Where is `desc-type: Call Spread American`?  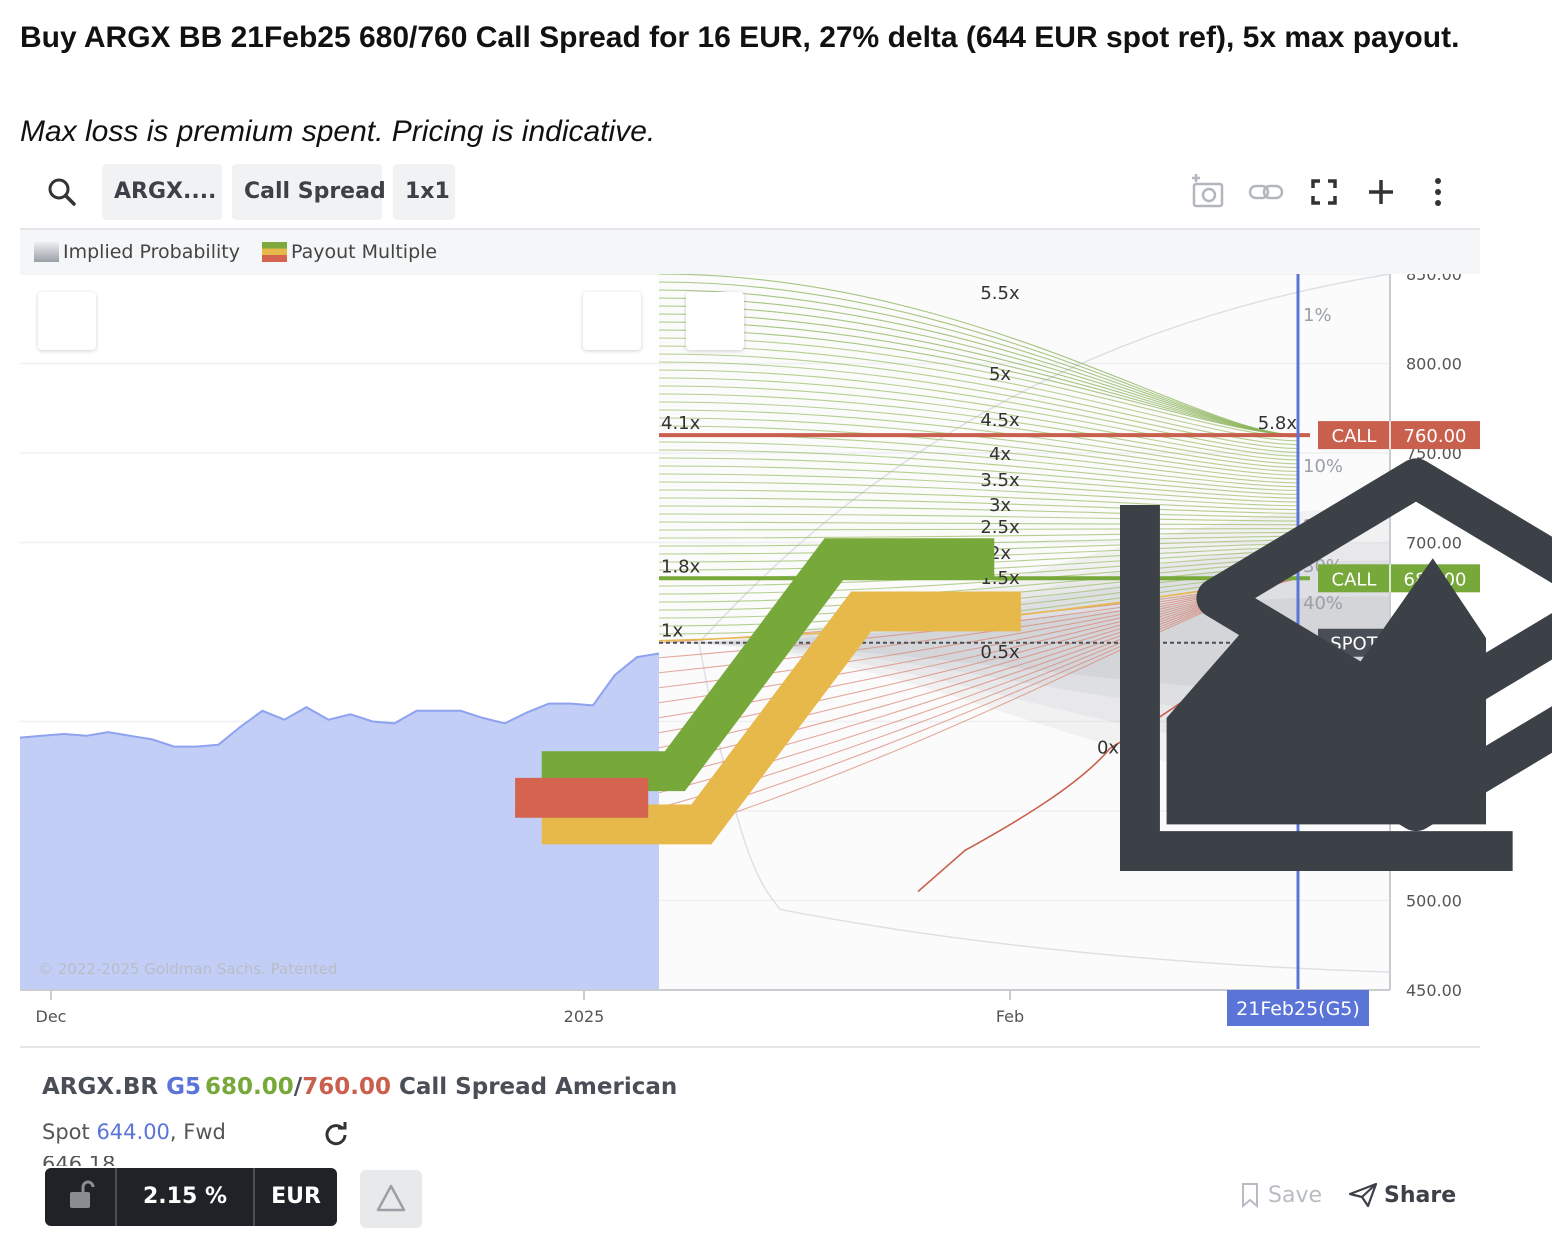
desc-type: Call Spread American is located at coordinates (538, 1087).